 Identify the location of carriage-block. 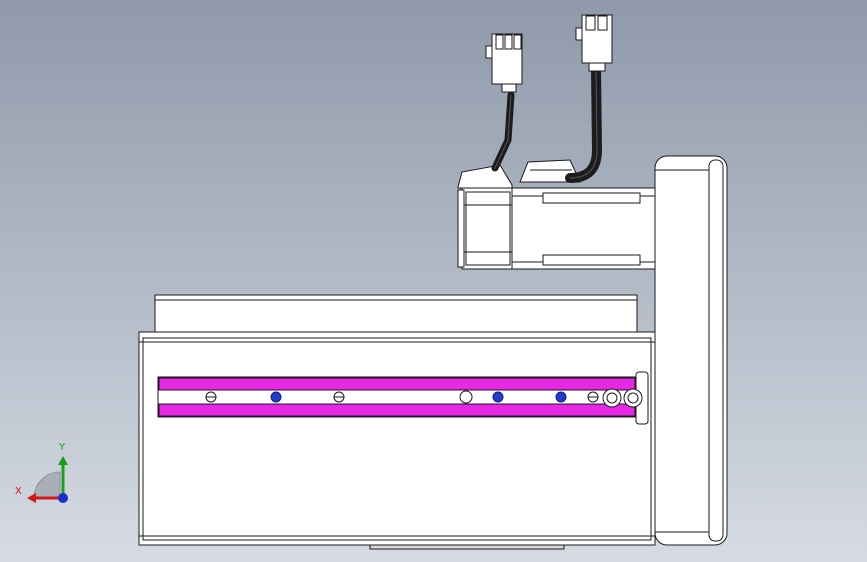
(396, 313).